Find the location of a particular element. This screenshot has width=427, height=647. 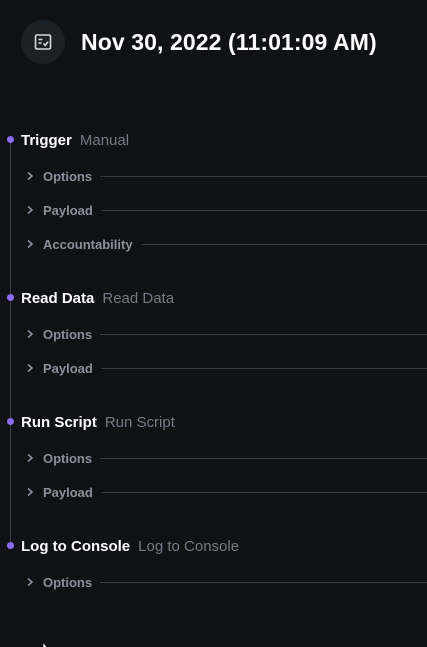

log-header: Nov 30, 2022 (11:01:09 AM) is located at coordinates (199, 42).